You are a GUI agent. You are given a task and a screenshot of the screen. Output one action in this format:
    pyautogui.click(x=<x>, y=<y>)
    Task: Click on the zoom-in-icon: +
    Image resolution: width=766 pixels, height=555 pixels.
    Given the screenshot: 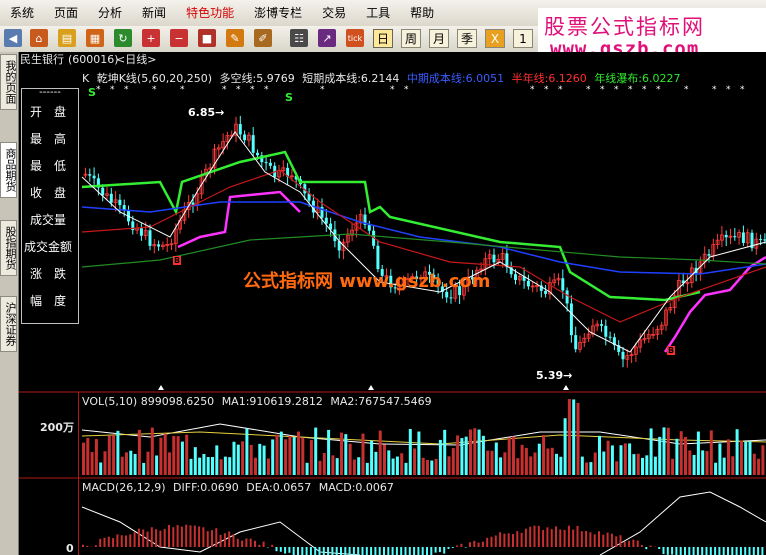 What is the action you would take?
    pyautogui.click(x=151, y=38)
    